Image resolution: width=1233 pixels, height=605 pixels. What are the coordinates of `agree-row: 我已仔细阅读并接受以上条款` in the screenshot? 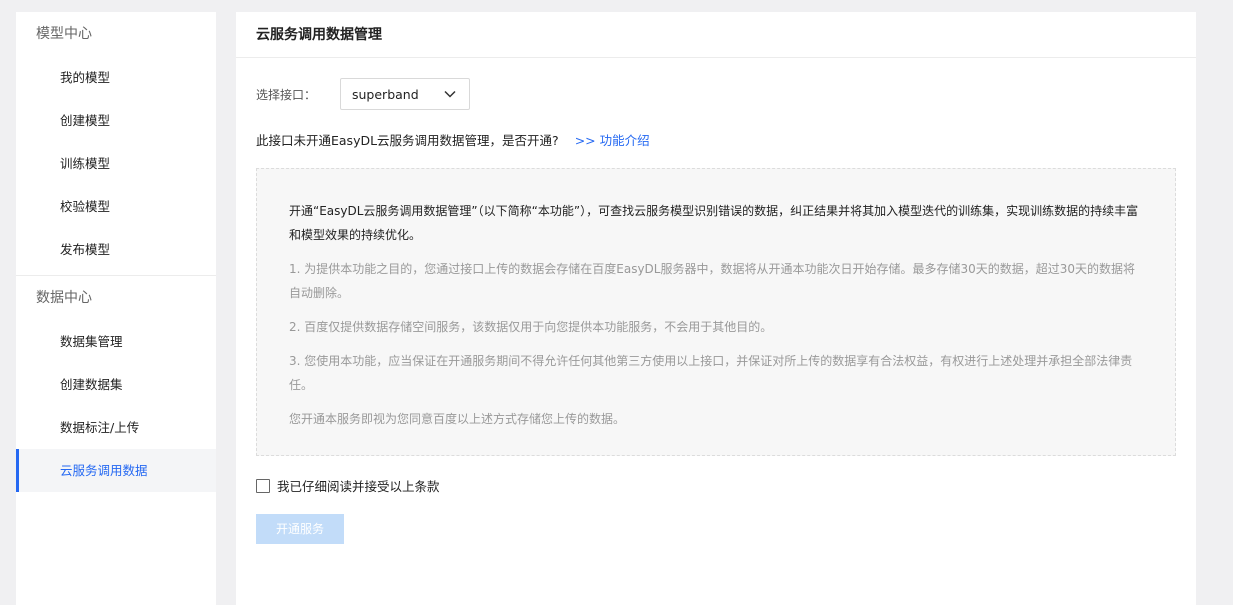 It's located at (348, 485).